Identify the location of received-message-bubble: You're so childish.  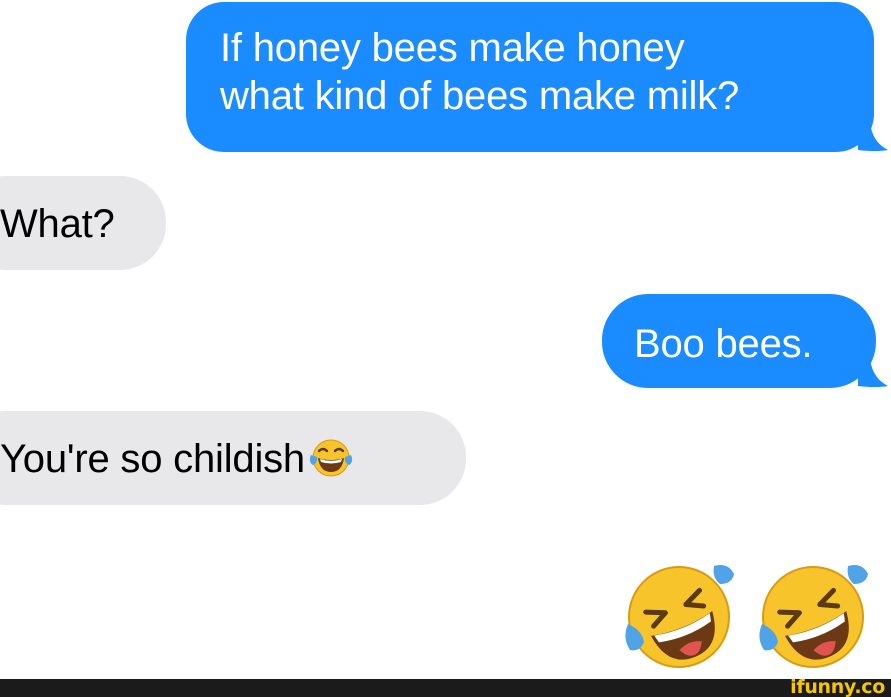
(233, 458).